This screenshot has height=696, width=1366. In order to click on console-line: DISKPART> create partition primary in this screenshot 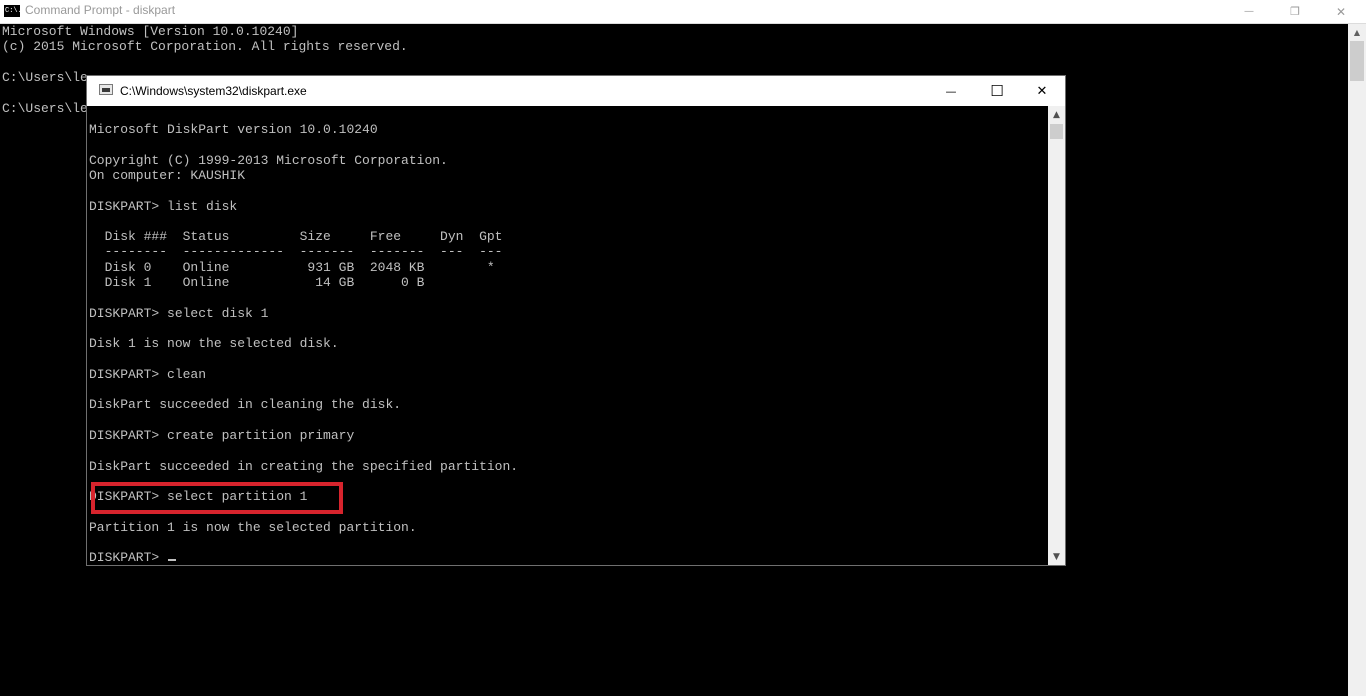, I will do `click(222, 435)`.